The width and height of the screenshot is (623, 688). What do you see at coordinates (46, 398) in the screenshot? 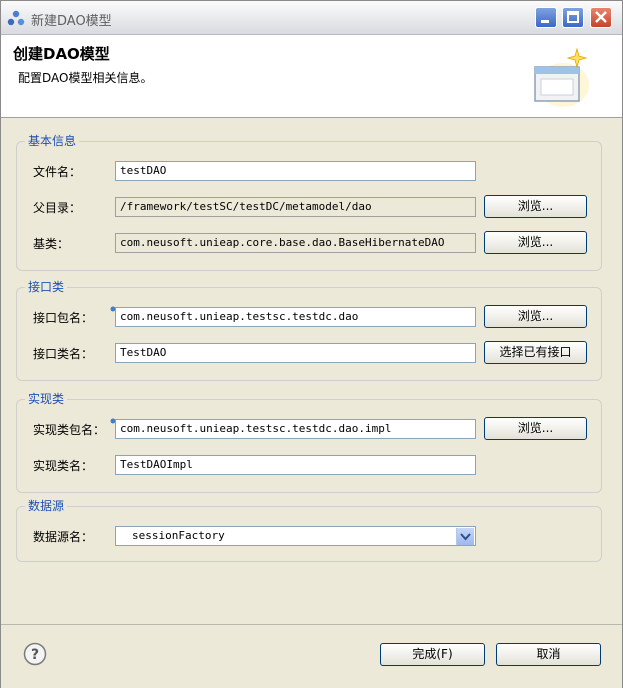
I see `group-title-impl: 实现类` at bounding box center [46, 398].